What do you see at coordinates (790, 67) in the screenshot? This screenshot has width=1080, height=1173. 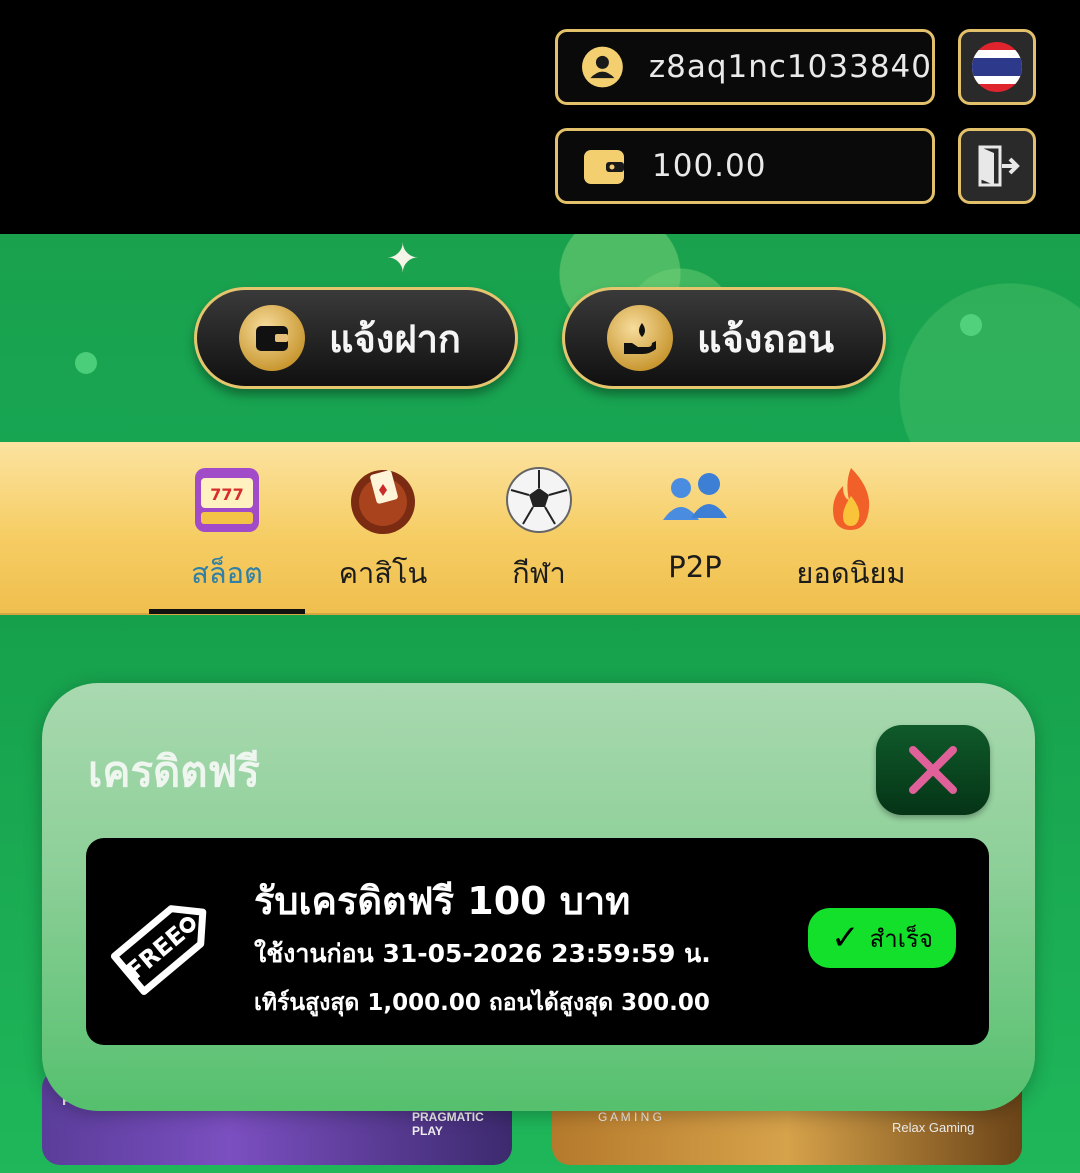 I see `username-text: z8aq1nc1033840` at bounding box center [790, 67].